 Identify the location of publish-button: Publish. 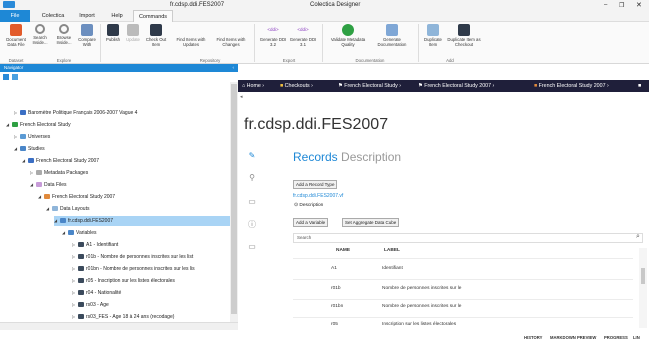
(113, 32).